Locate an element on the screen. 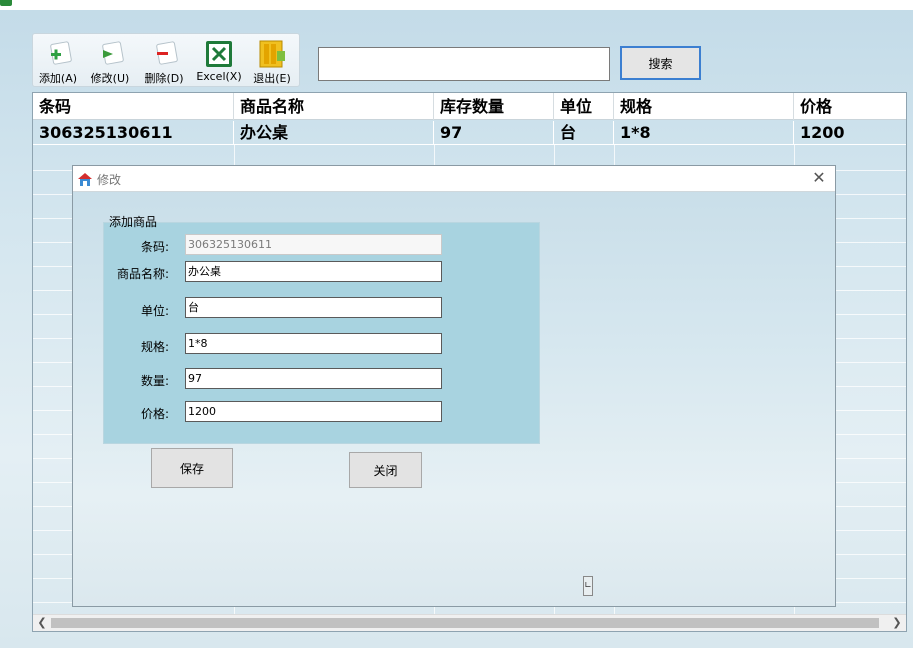 The image size is (913, 648). dialog-titlebar: 修改 ✕ is located at coordinates (454, 179).